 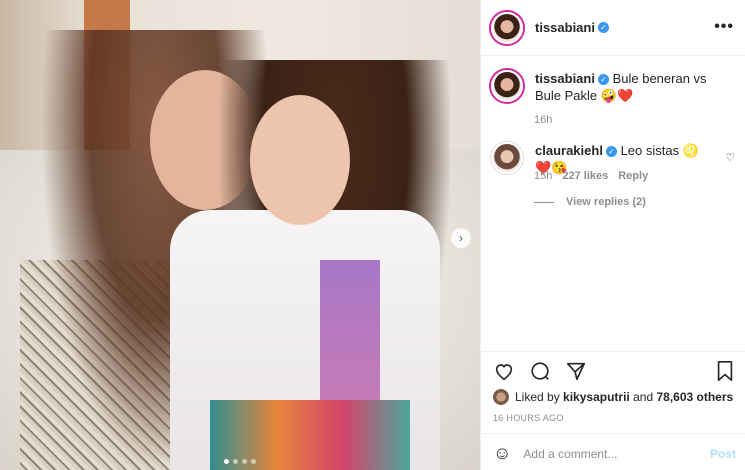 I want to click on like-comment-heart-icon: ♡, so click(x=730, y=157).